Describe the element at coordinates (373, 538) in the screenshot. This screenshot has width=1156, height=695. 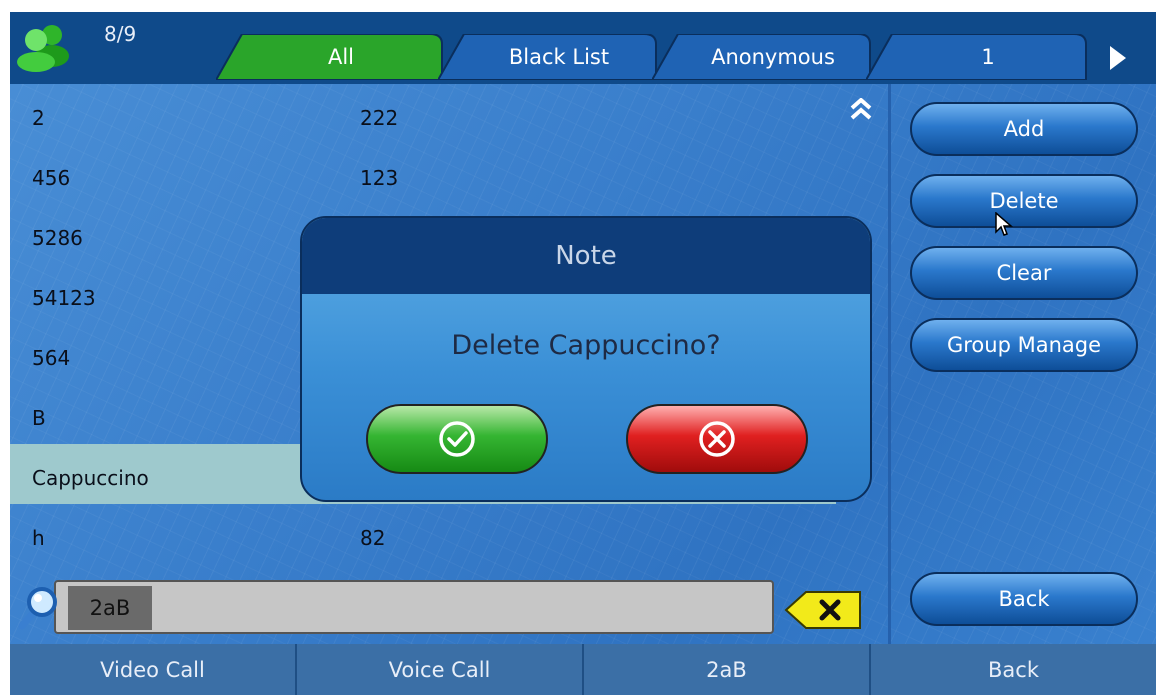
I see `contact-number: 82` at that location.